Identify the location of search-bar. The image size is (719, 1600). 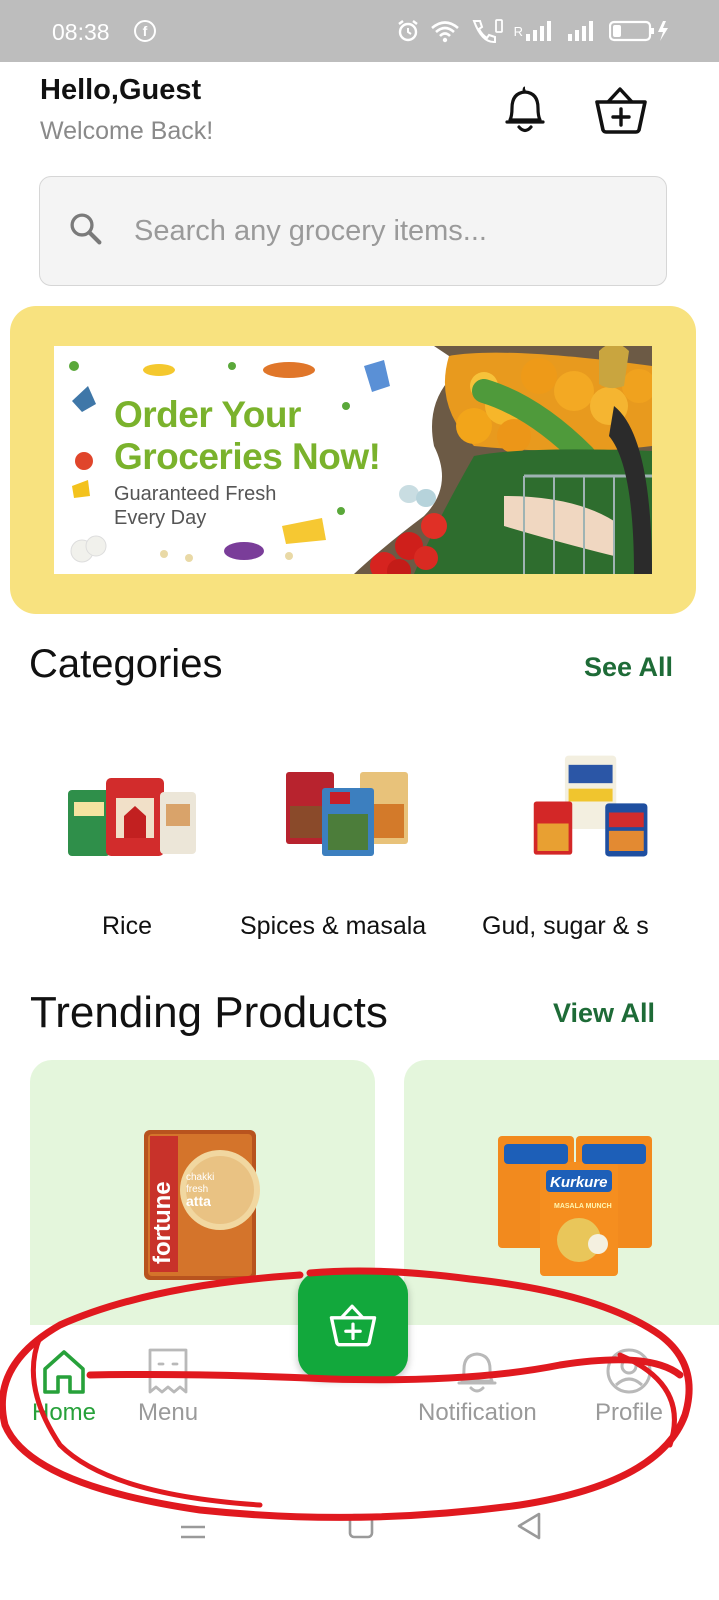
(353, 231).